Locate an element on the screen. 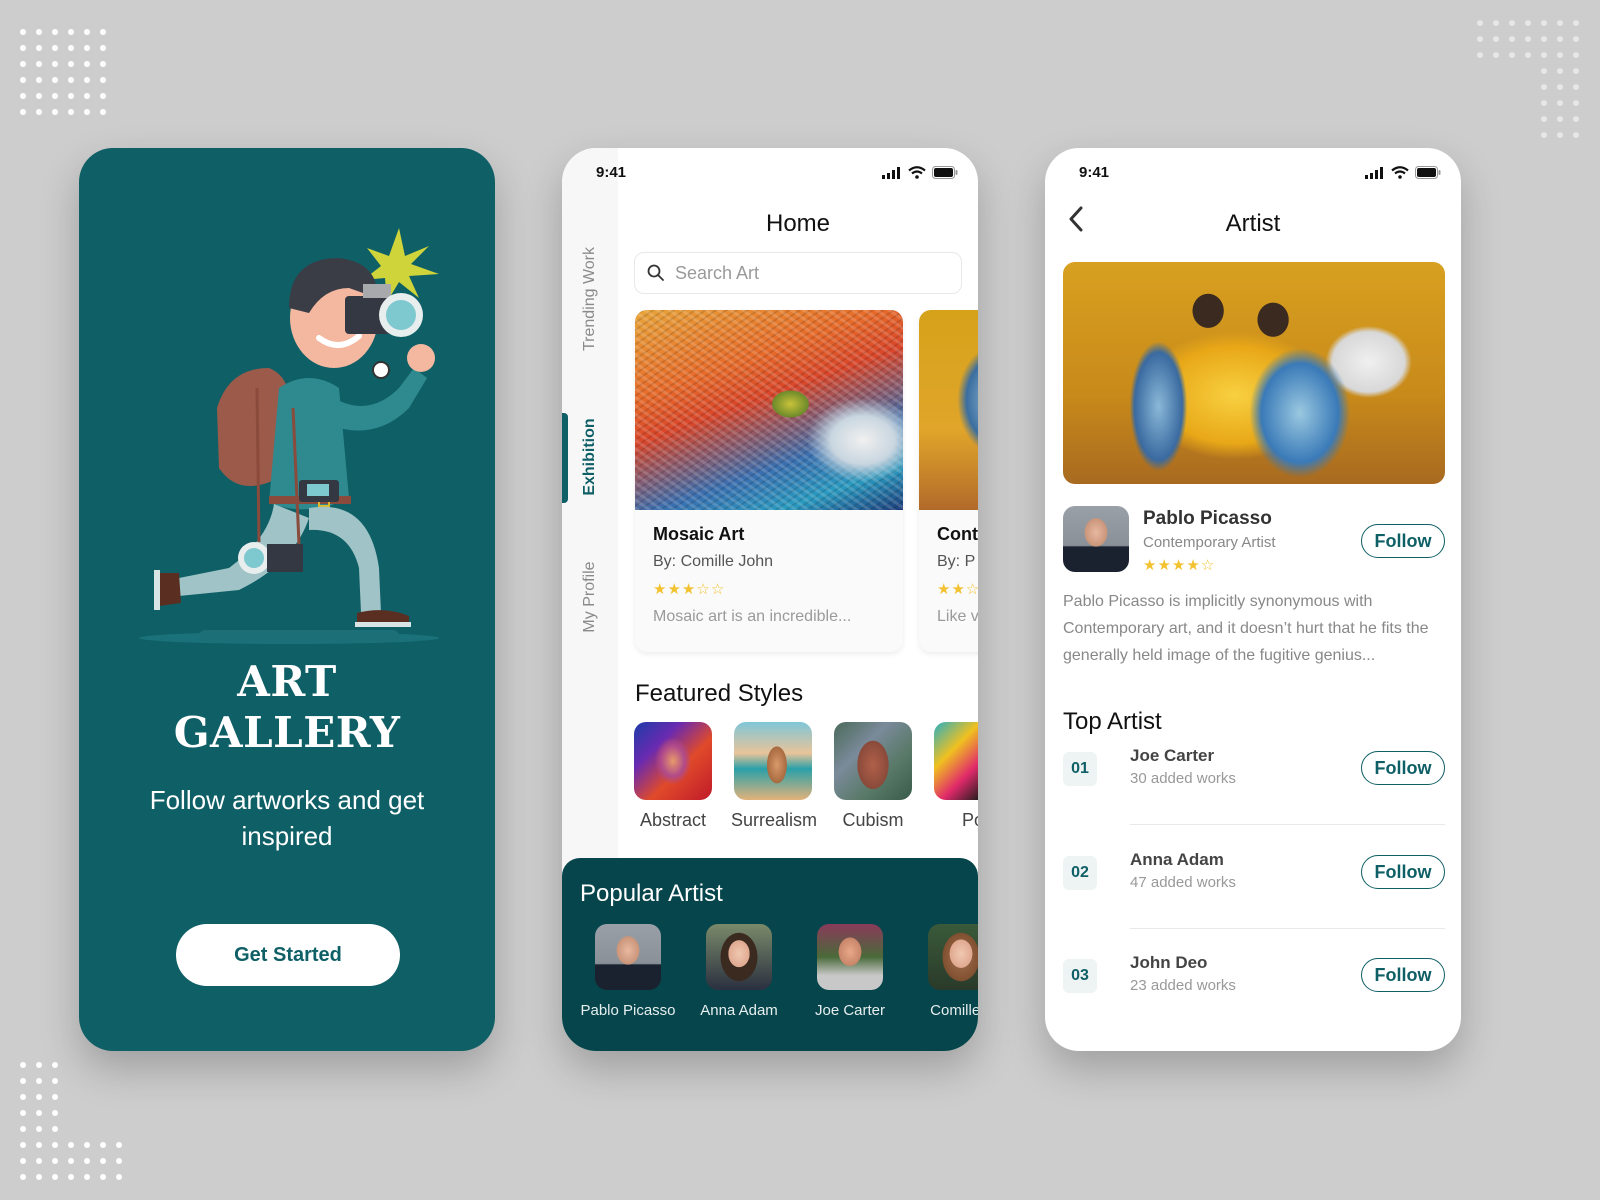 The image size is (1600, 1200). top-artist-works: 23 added works is located at coordinates (1183, 985).